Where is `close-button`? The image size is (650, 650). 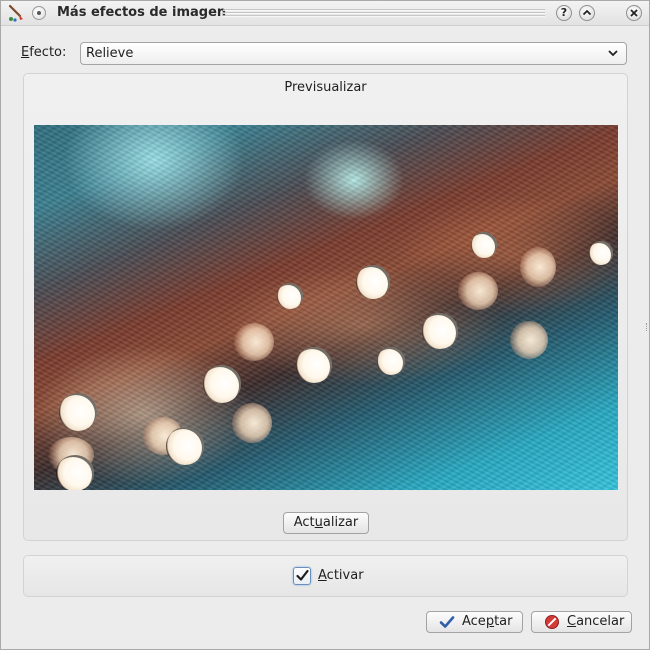
close-button is located at coordinates (634, 13).